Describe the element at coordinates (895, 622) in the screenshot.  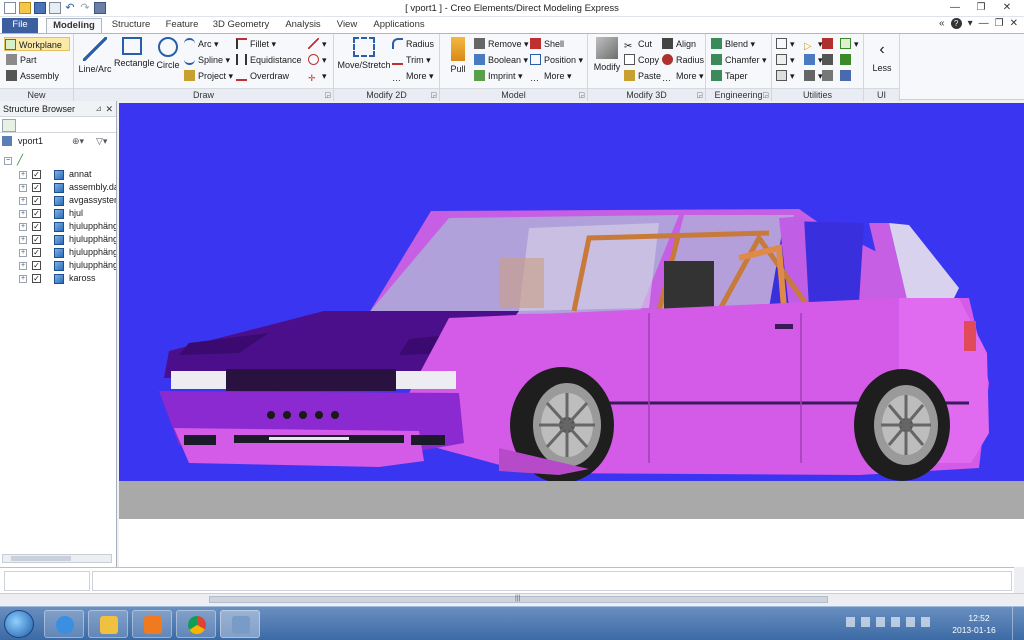
I see `tray-network-icon` at that location.